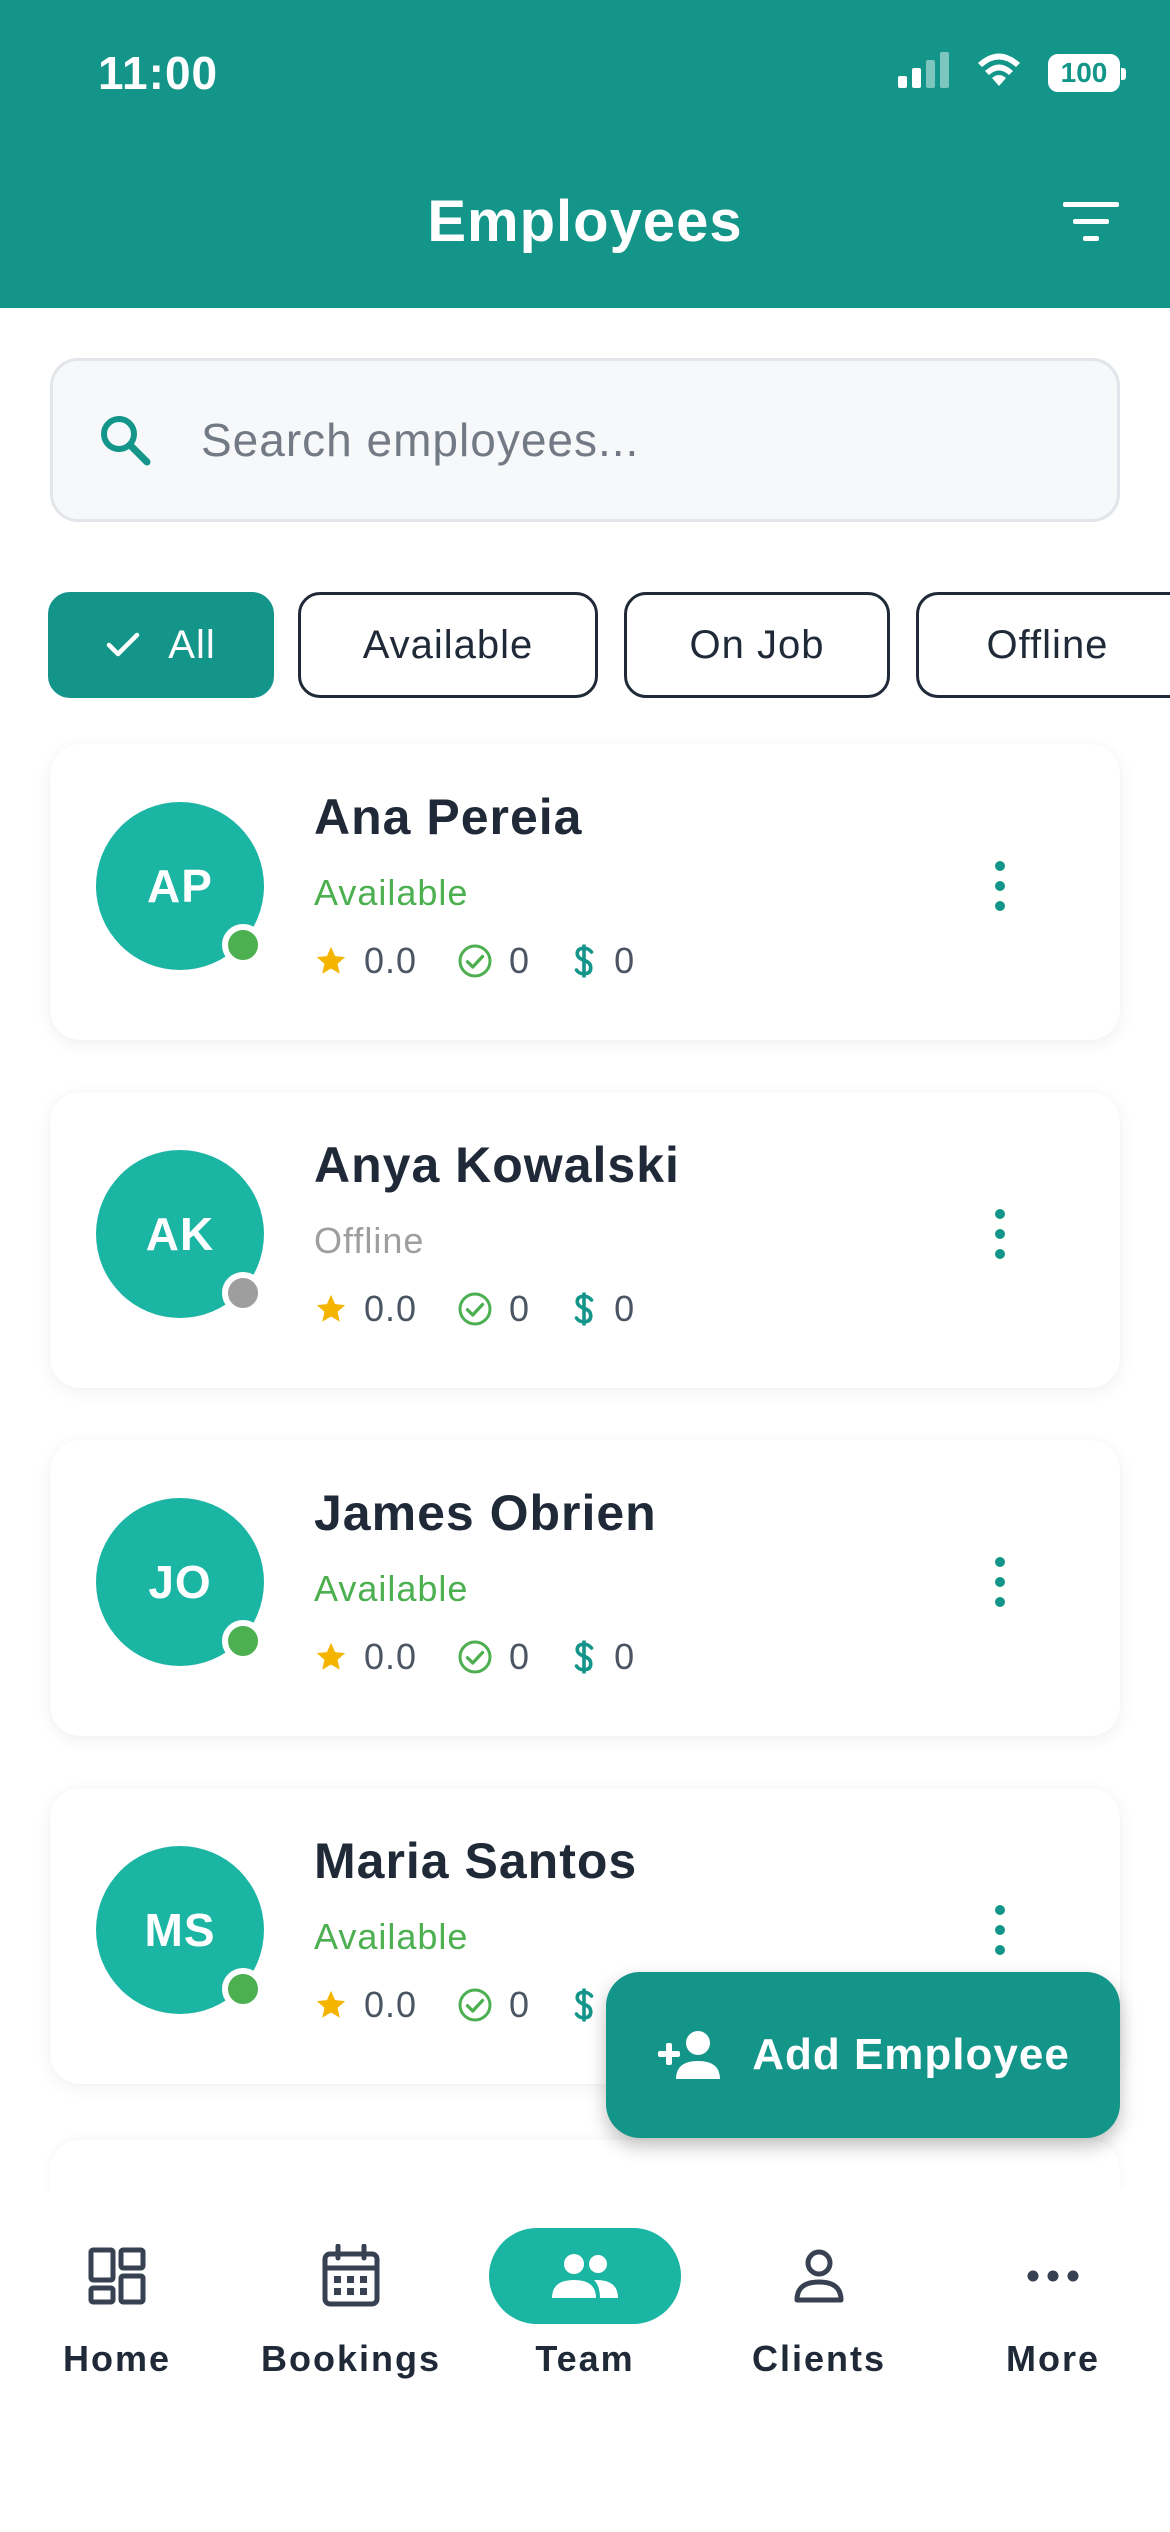  I want to click on search-input, so click(601, 440).